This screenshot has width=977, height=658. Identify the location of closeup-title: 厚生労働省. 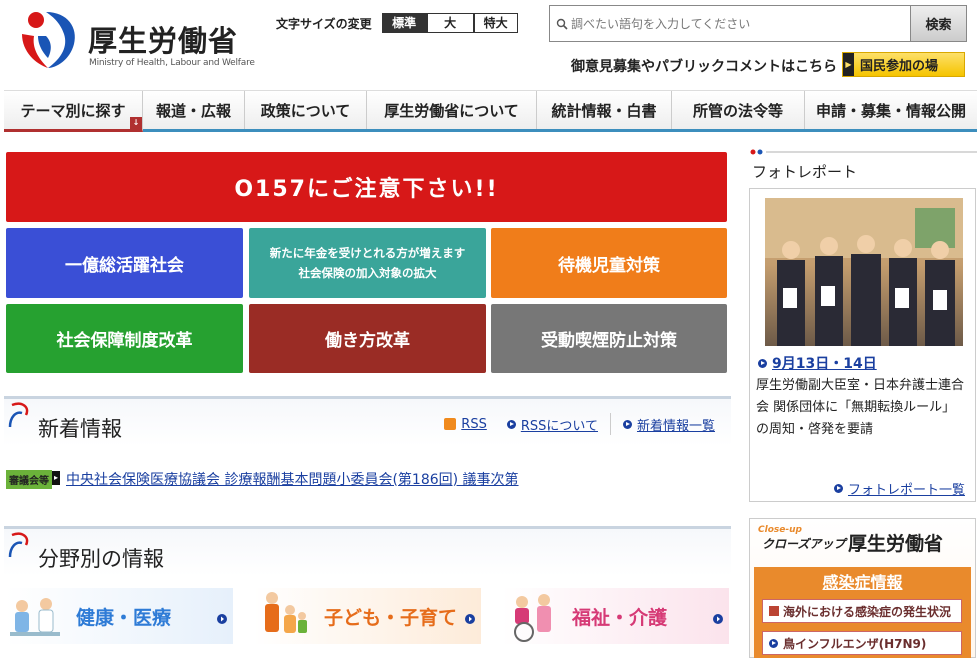
(896, 544).